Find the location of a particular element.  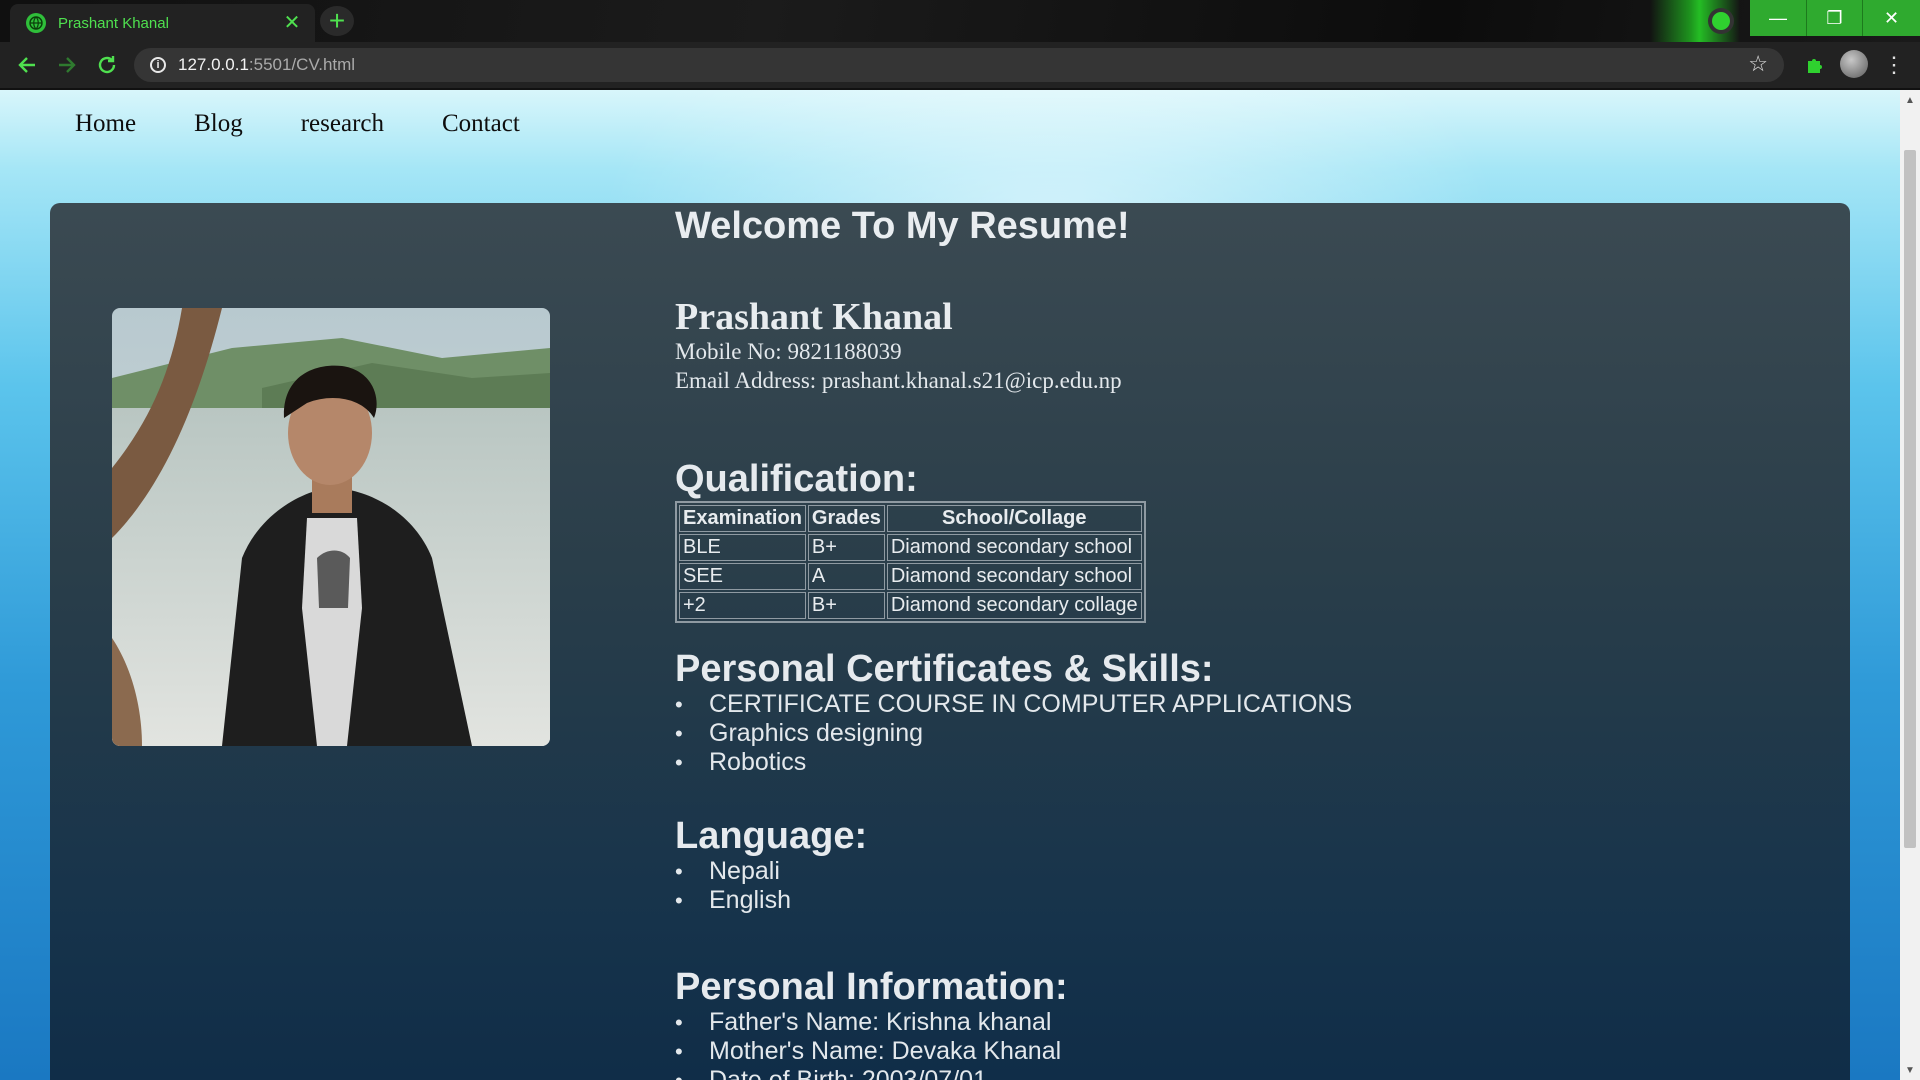

star-icon: ☆ is located at coordinates (1758, 64).